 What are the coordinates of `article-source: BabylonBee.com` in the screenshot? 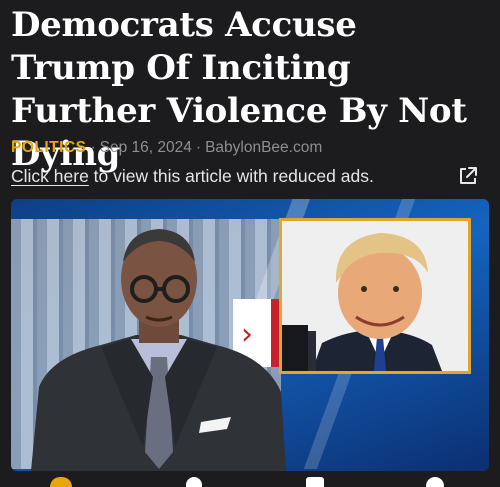 It's located at (264, 147).